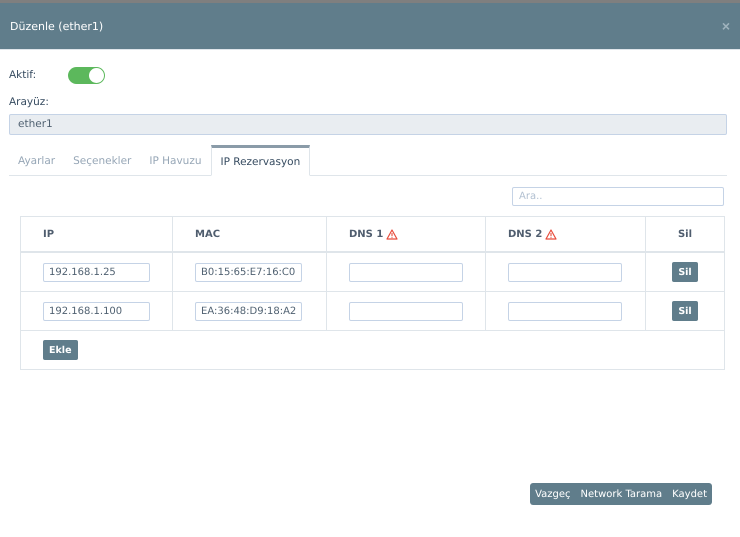 This screenshot has width=740, height=537. What do you see at coordinates (622, 494) in the screenshot?
I see `action-button: Network Tarama` at bounding box center [622, 494].